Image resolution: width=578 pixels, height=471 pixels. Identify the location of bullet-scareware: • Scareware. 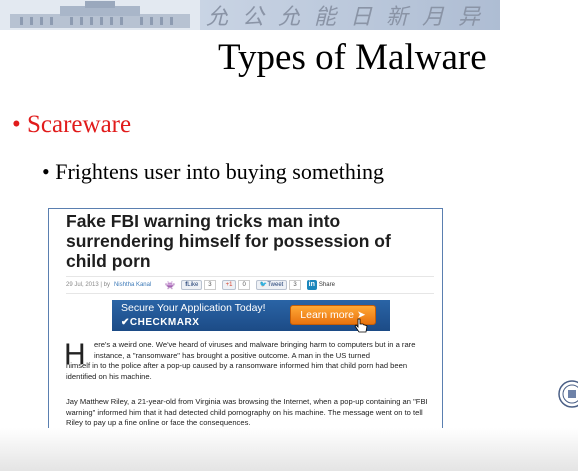
(72, 124).